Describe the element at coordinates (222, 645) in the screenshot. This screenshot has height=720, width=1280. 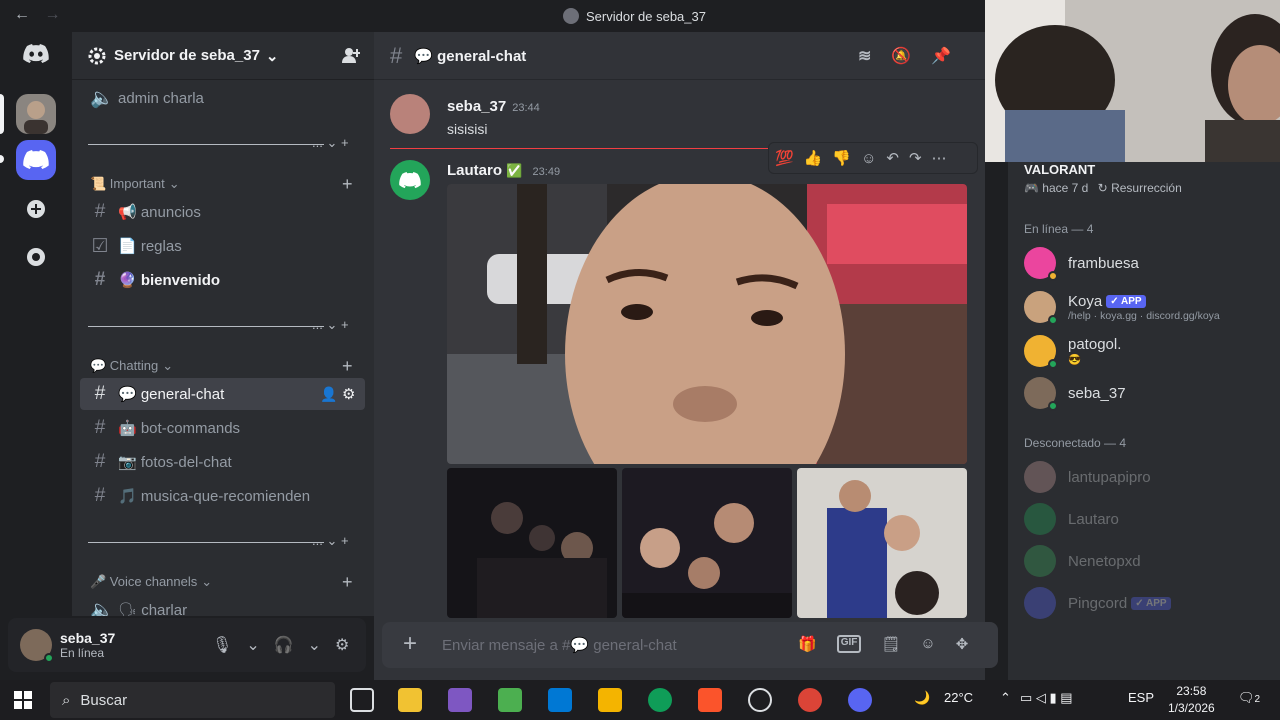
I see `microphone-icon: 🎙` at that location.